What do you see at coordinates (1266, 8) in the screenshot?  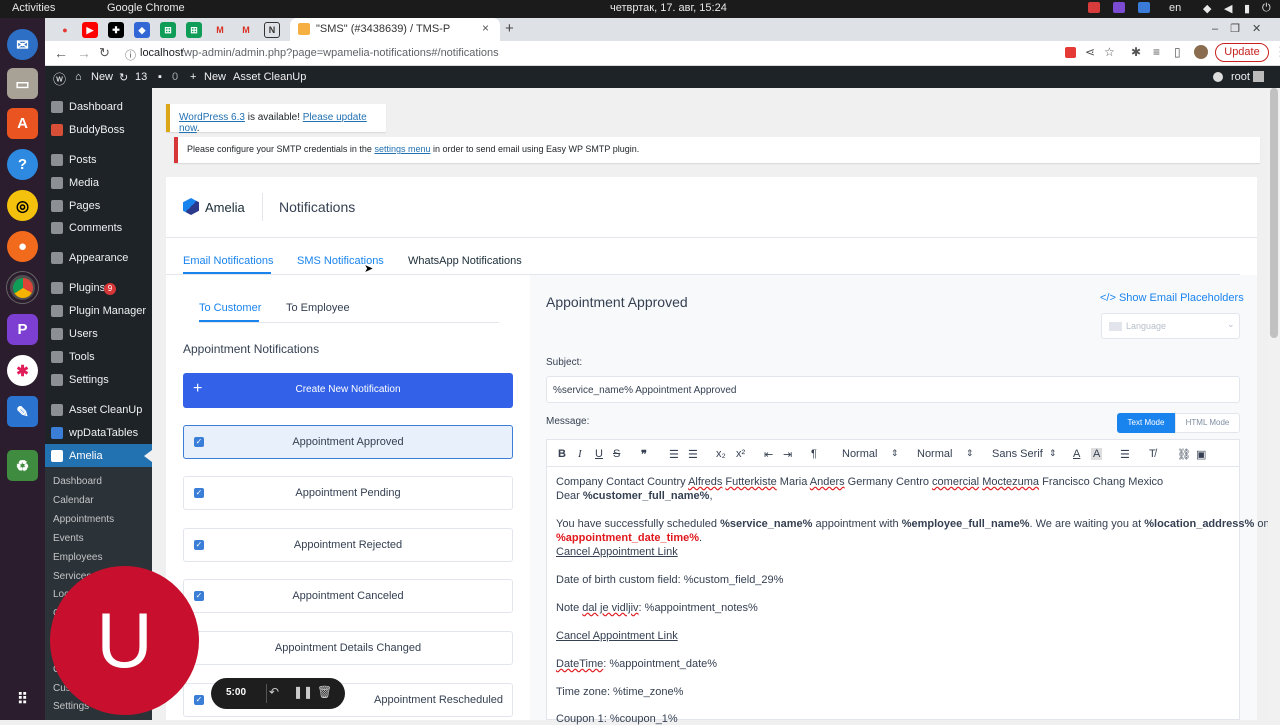 I see `power-icon: ⏻` at bounding box center [1266, 8].